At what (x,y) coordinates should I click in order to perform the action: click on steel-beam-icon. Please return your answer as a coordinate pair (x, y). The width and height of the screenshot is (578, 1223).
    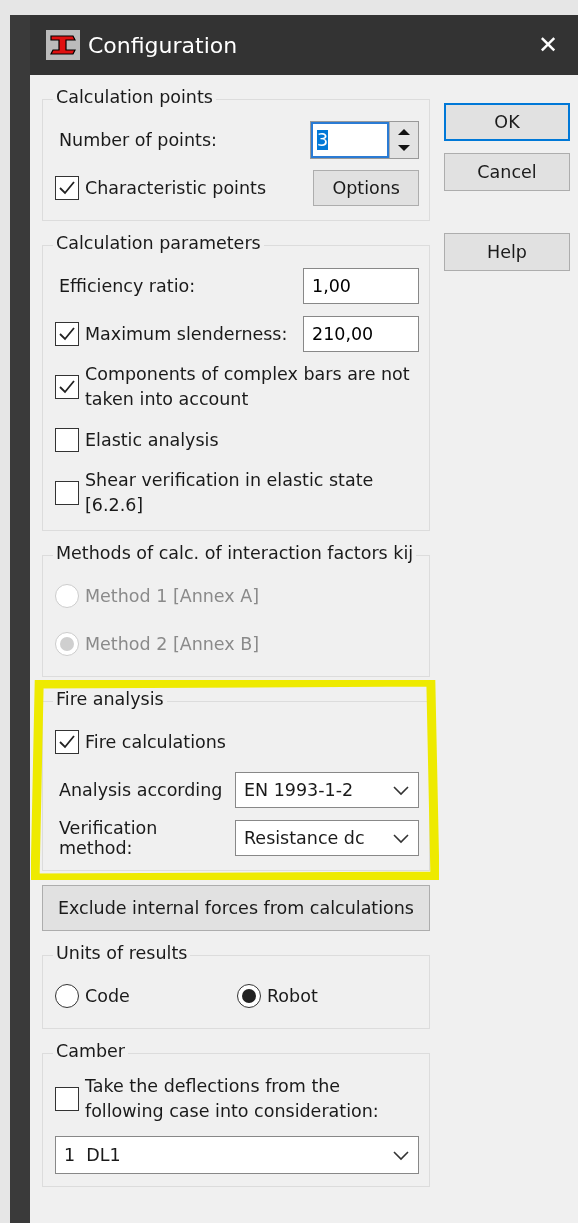
    Looking at the image, I should click on (63, 45).